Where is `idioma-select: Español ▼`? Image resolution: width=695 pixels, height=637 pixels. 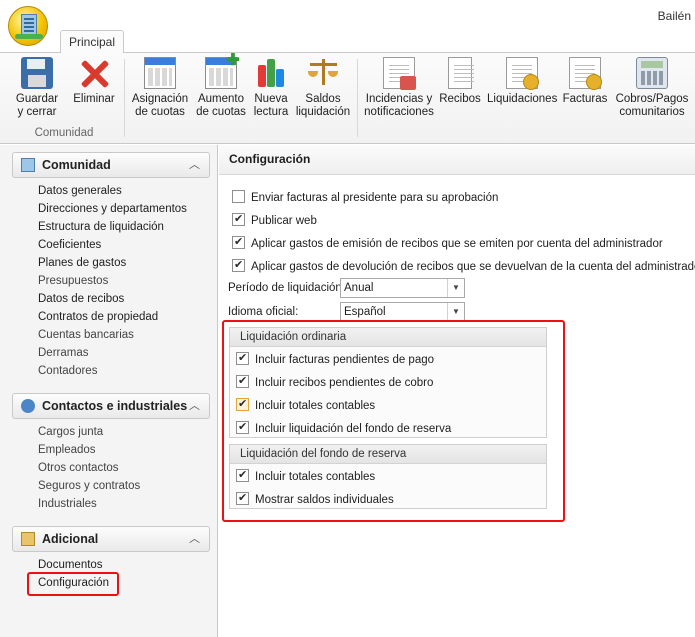
idioma-select: Español ▼ is located at coordinates (402, 312).